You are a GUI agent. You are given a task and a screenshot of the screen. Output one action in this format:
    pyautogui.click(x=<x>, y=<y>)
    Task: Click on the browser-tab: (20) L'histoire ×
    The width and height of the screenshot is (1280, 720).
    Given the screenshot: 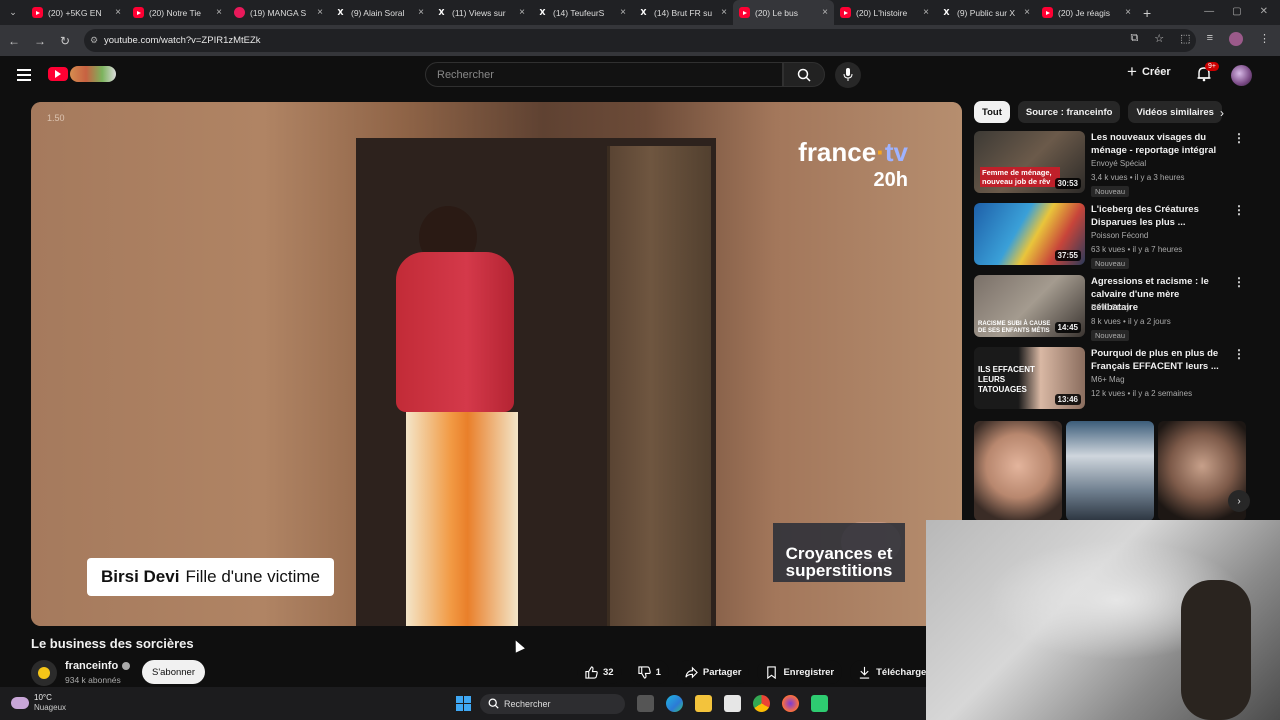 What is the action you would take?
    pyautogui.click(x=884, y=12)
    